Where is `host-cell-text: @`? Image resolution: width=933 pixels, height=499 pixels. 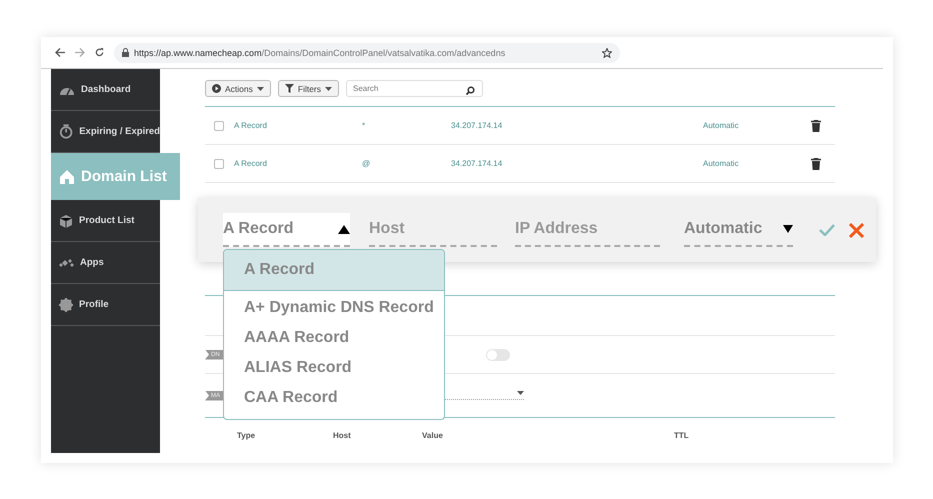
host-cell-text: @ is located at coordinates (367, 163).